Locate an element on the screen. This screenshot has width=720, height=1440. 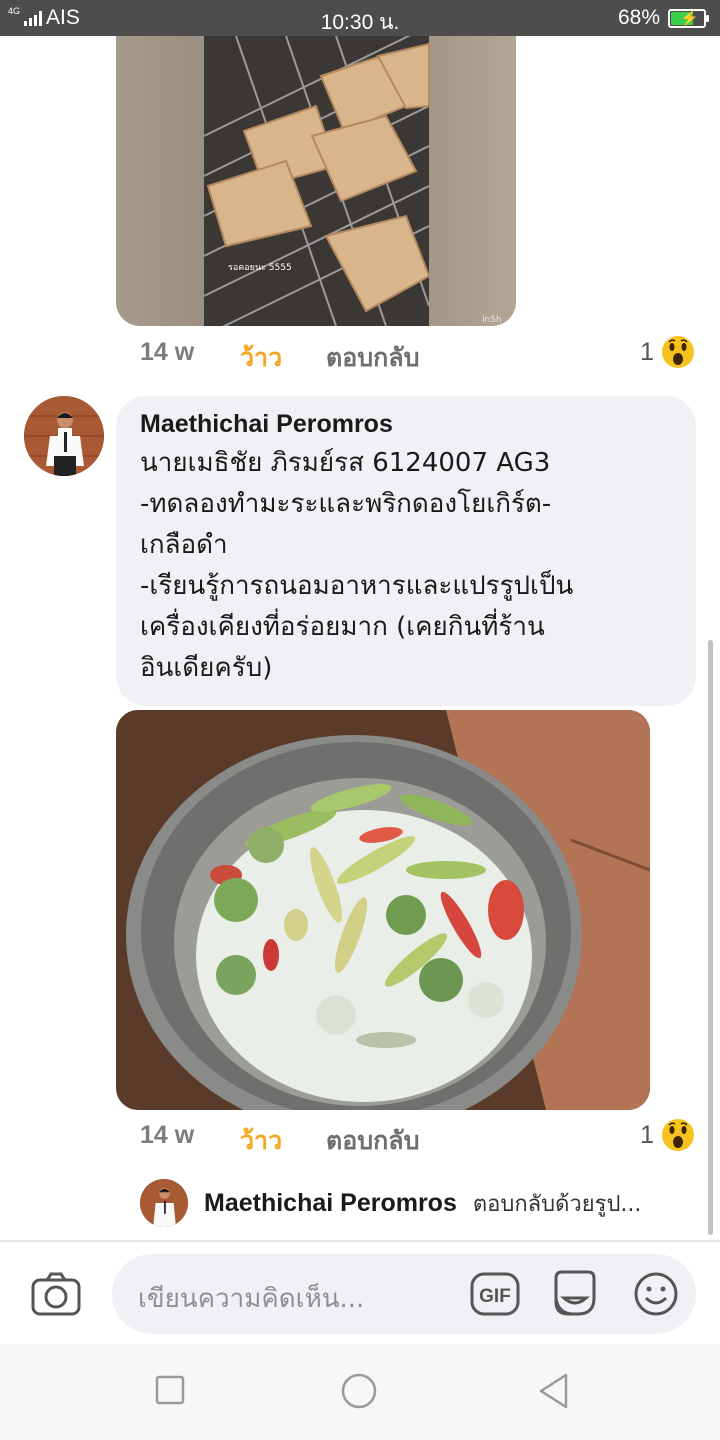
video-caption-text: รอคอยนะ 5555 is located at coordinates (260, 268).